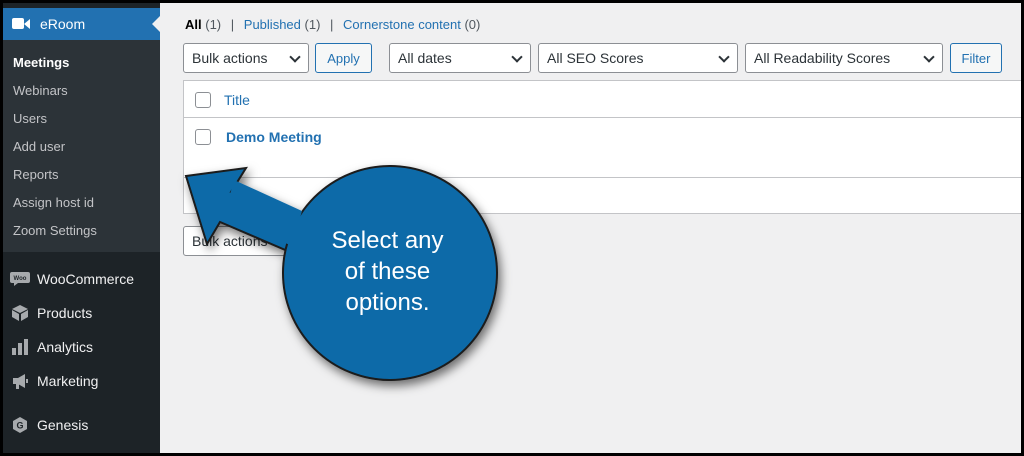  Describe the element at coordinates (85, 279) in the screenshot. I see `sidebar-item-label: WooCommerce` at that location.